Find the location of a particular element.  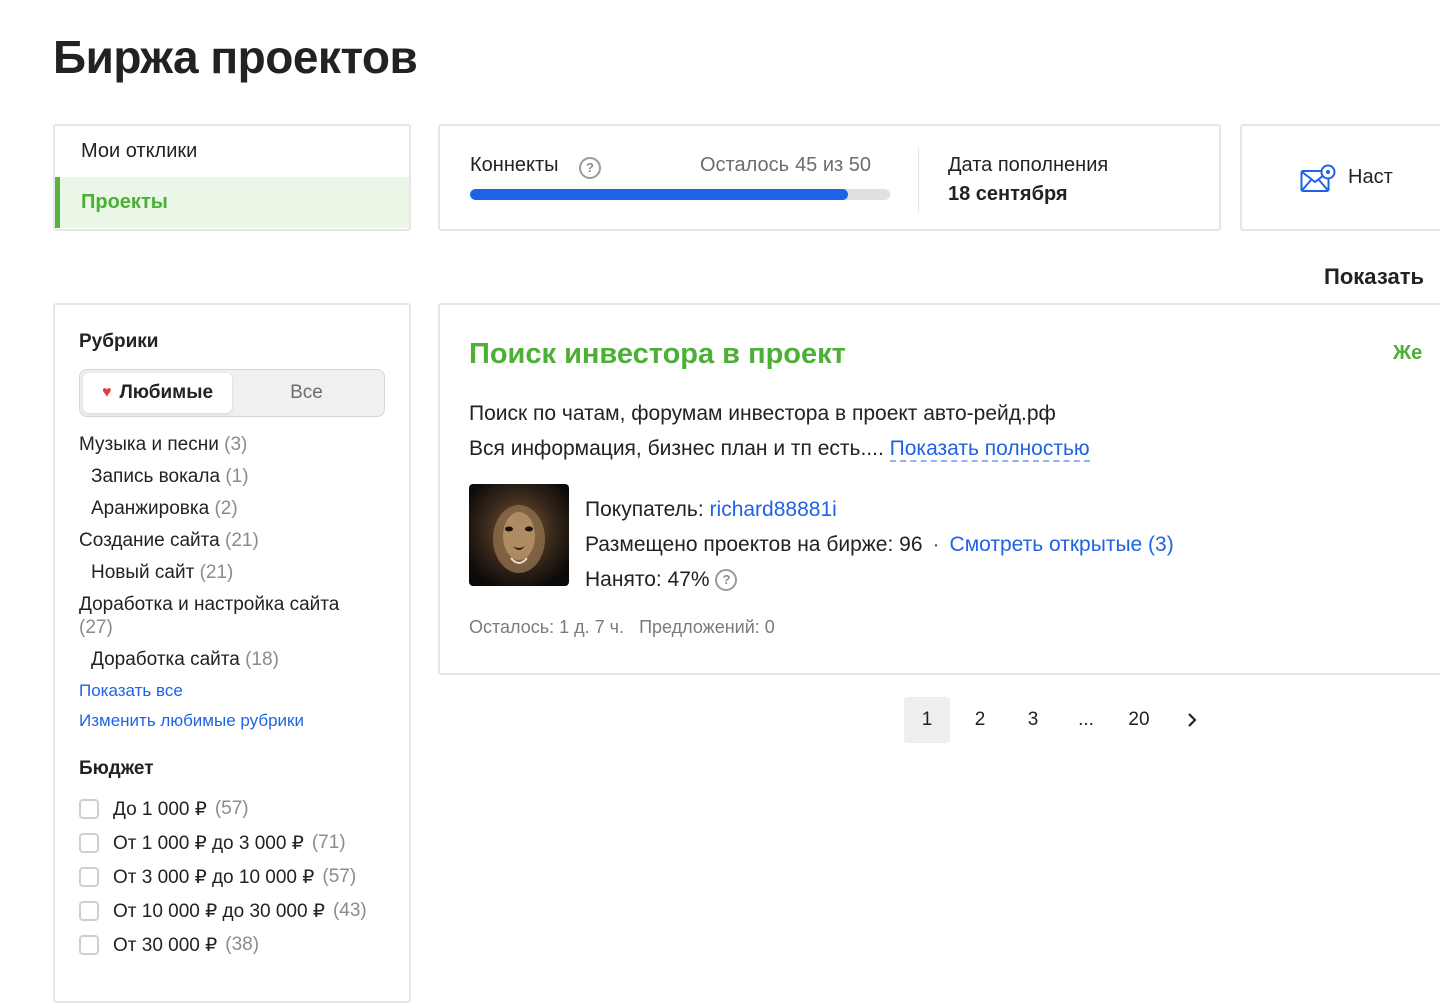

page-button: 2 is located at coordinates (980, 720).